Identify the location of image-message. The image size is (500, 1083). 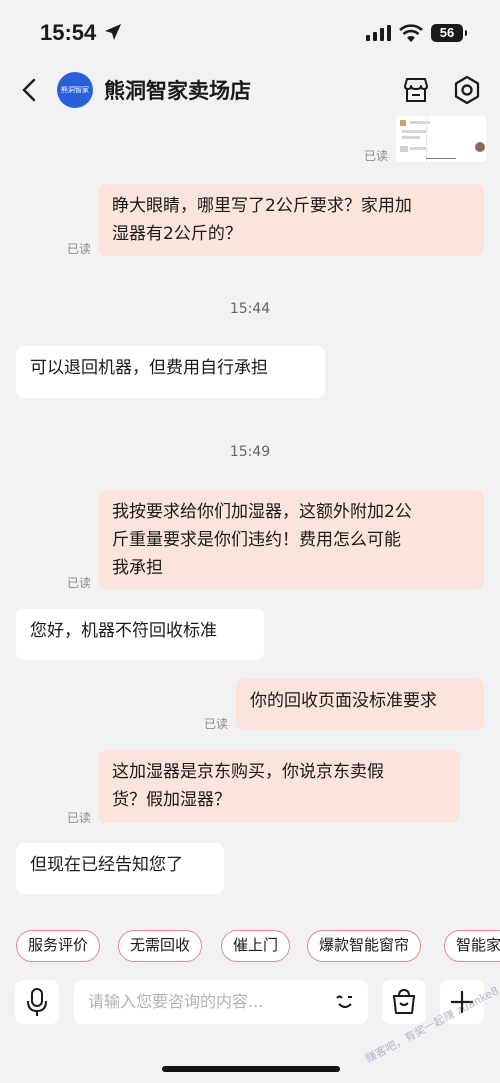
(441, 139).